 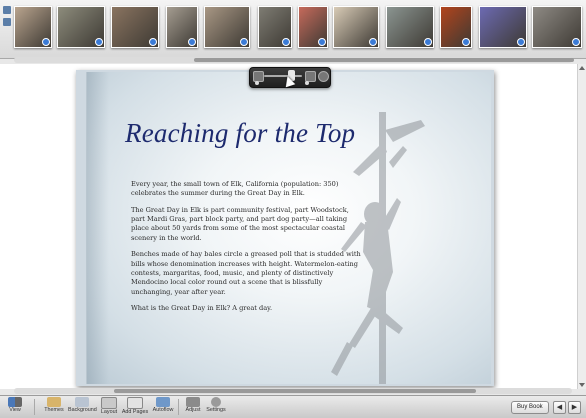 I want to click on scroll-down-icon, so click(x=582, y=385).